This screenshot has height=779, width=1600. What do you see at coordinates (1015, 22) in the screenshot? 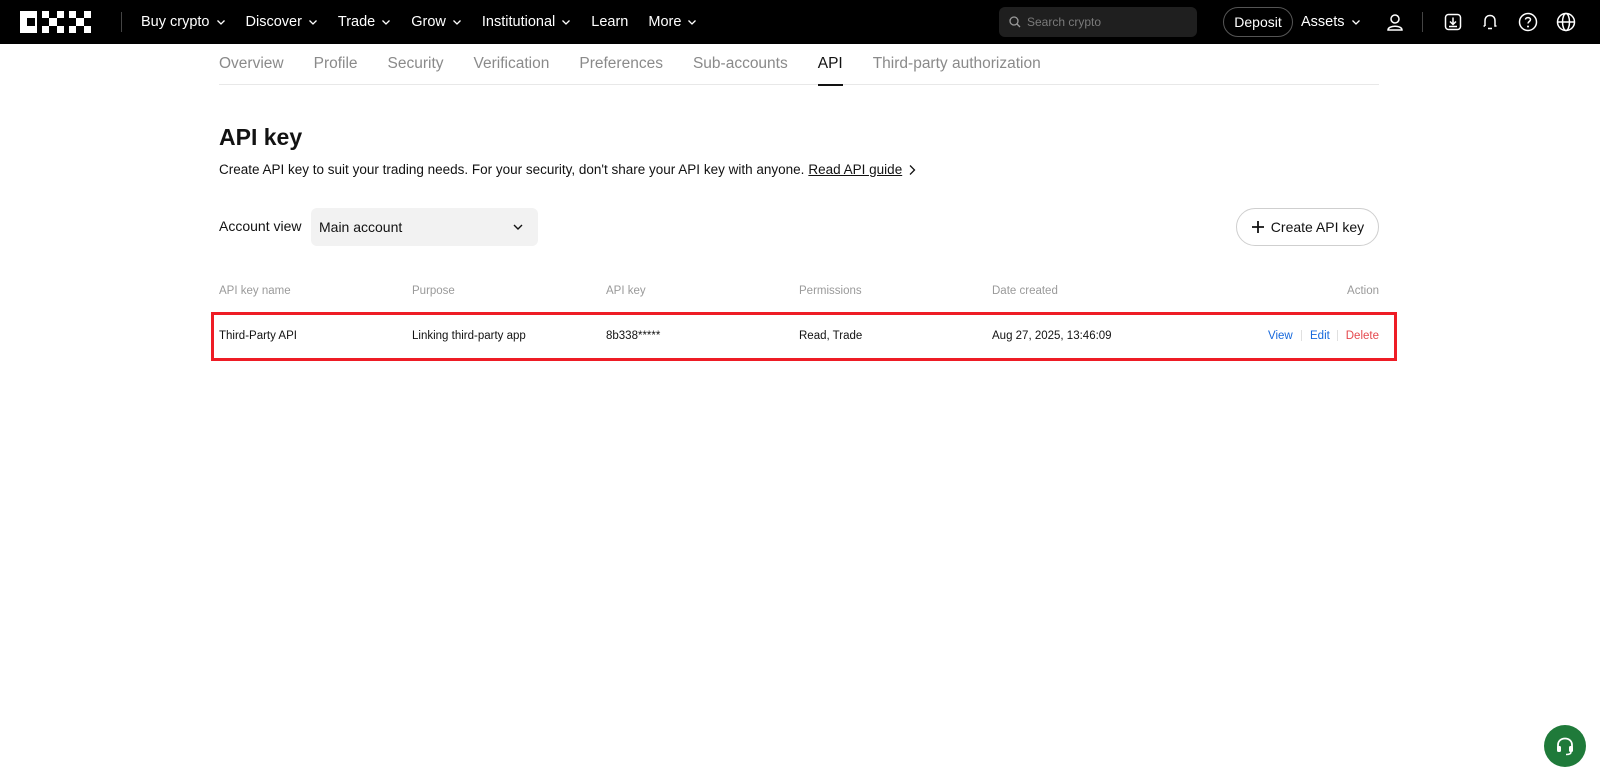
I see `search-icon` at bounding box center [1015, 22].